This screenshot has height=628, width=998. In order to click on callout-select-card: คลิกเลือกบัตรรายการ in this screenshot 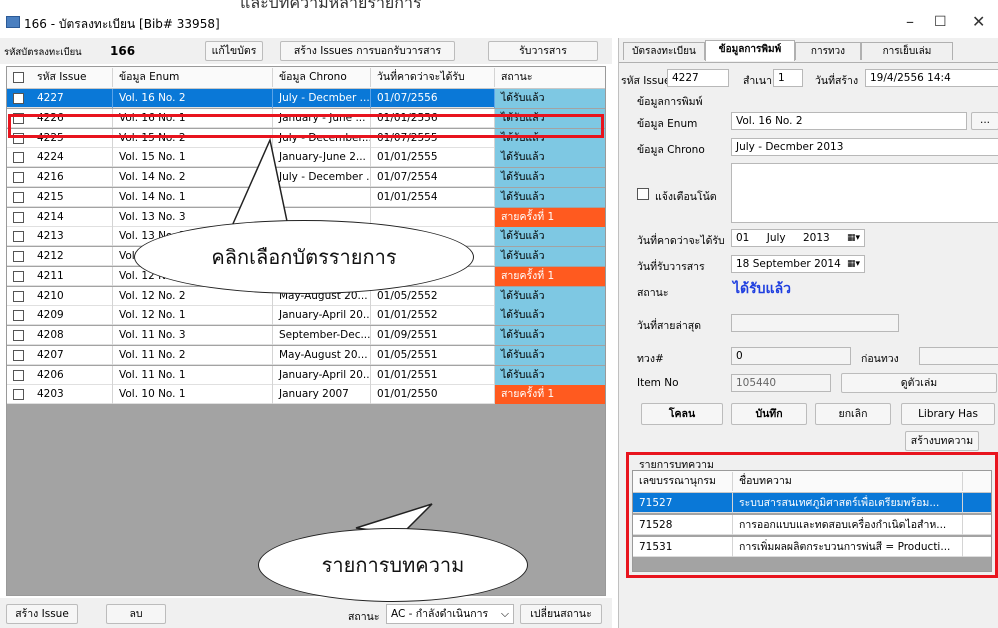, I will do `click(304, 257)`.